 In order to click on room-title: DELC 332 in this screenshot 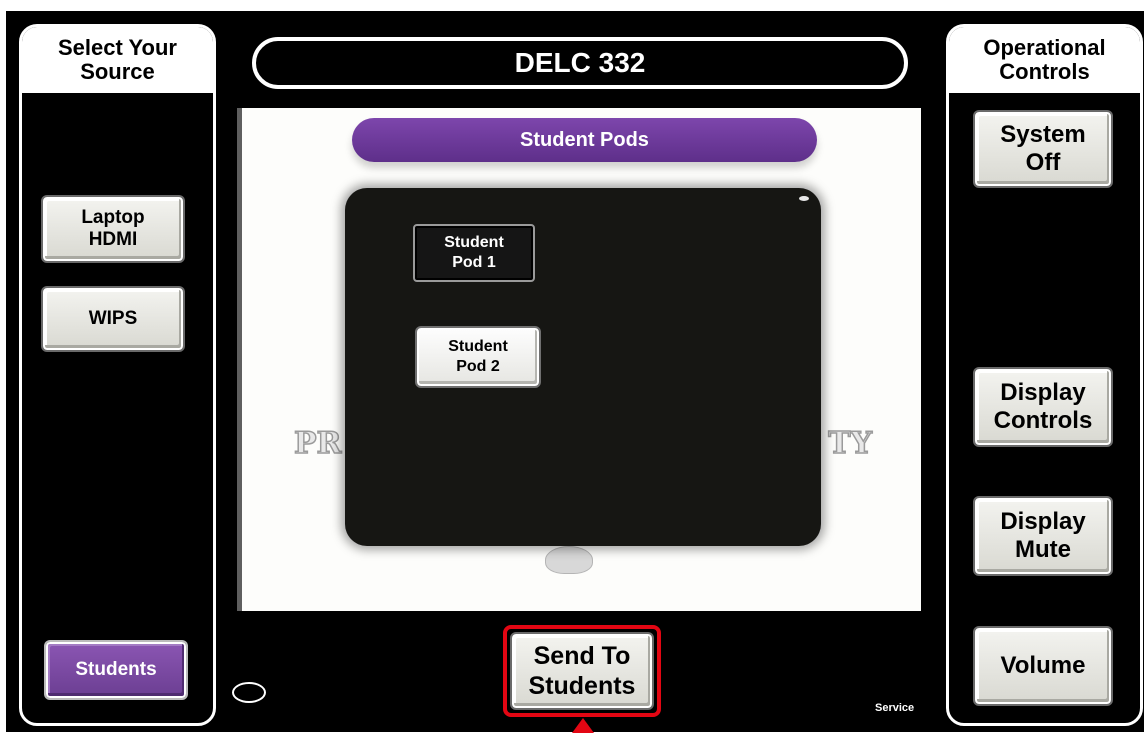, I will do `click(580, 63)`.